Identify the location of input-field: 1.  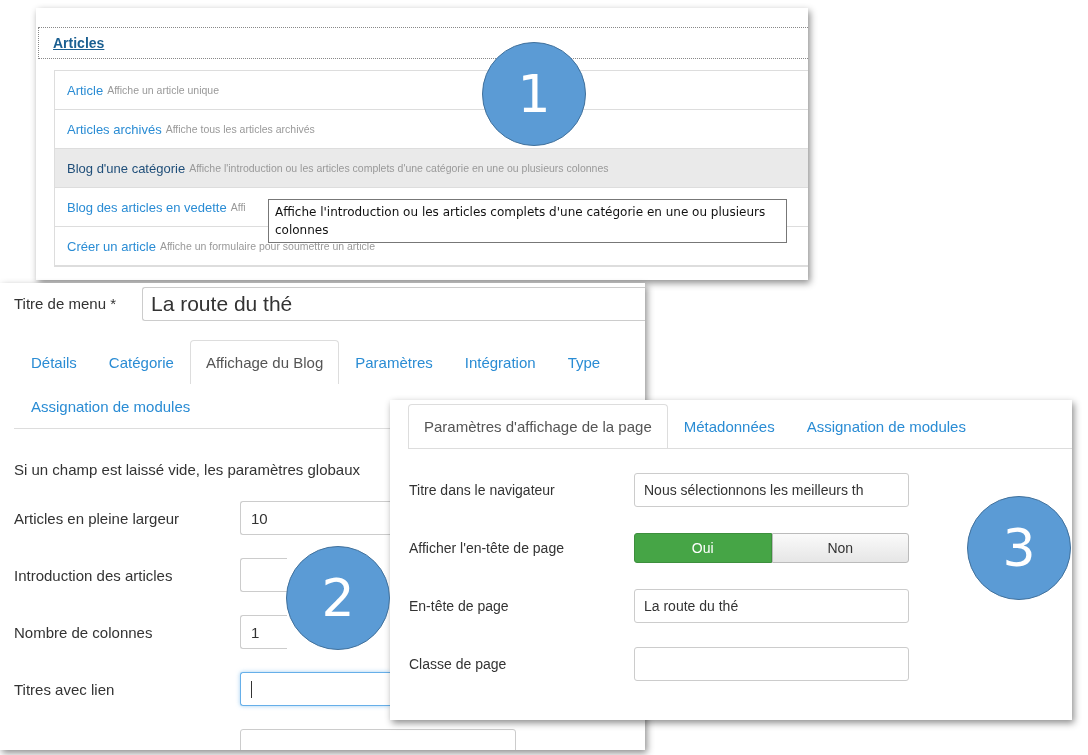
(263, 632).